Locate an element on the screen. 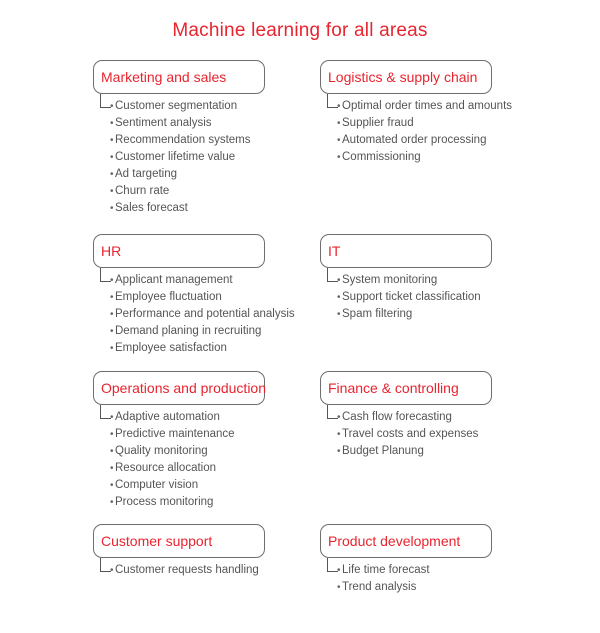 This screenshot has height=633, width=600. area-heading-box: Operations and production is located at coordinates (179, 388).